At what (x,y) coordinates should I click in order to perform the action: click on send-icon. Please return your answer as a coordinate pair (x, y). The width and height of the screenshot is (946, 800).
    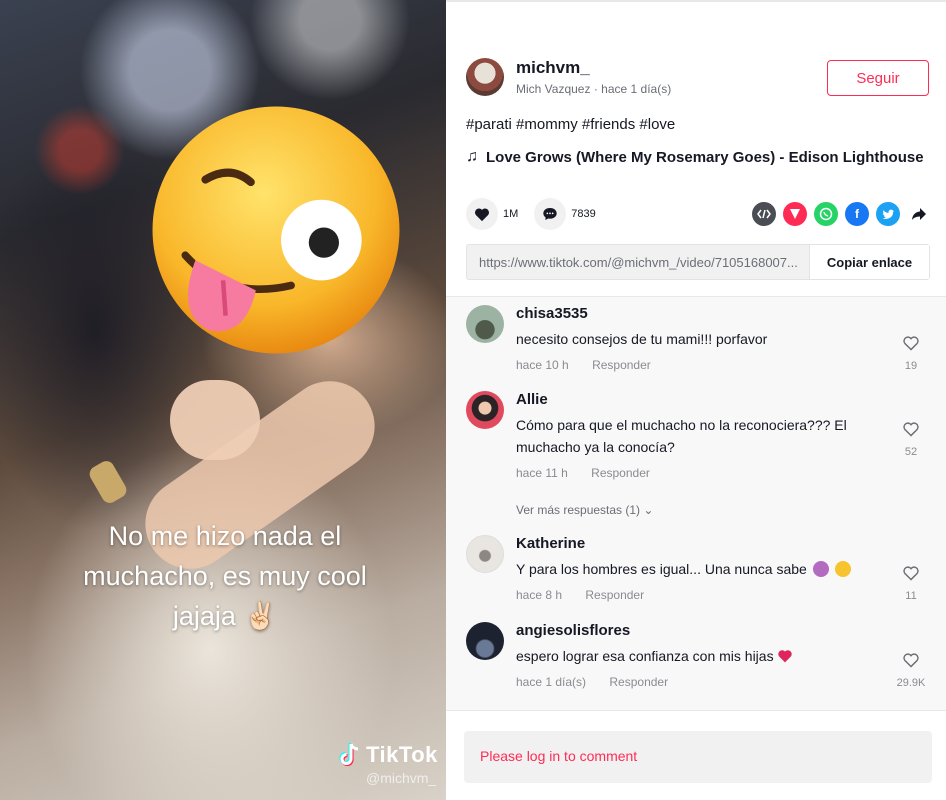
    Looking at the image, I should click on (795, 214).